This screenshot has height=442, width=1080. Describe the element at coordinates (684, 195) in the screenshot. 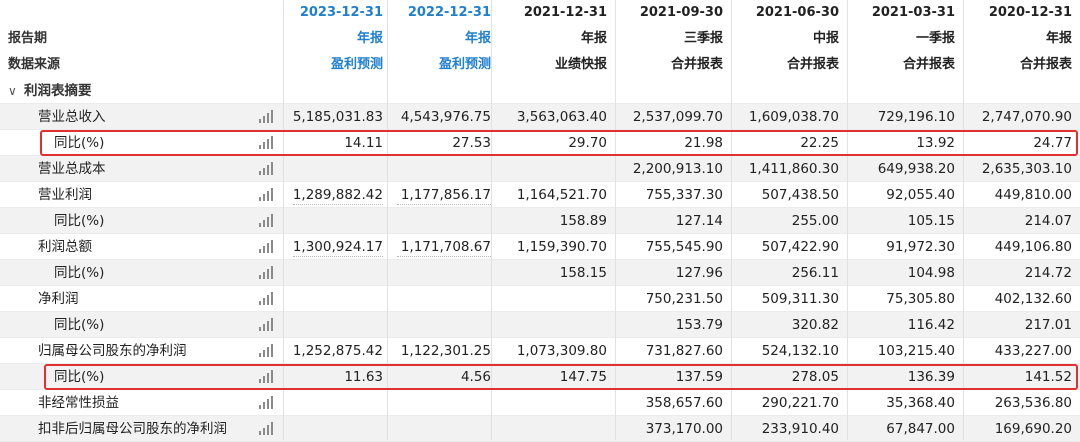

I see `value-cell: 755,337.30` at that location.